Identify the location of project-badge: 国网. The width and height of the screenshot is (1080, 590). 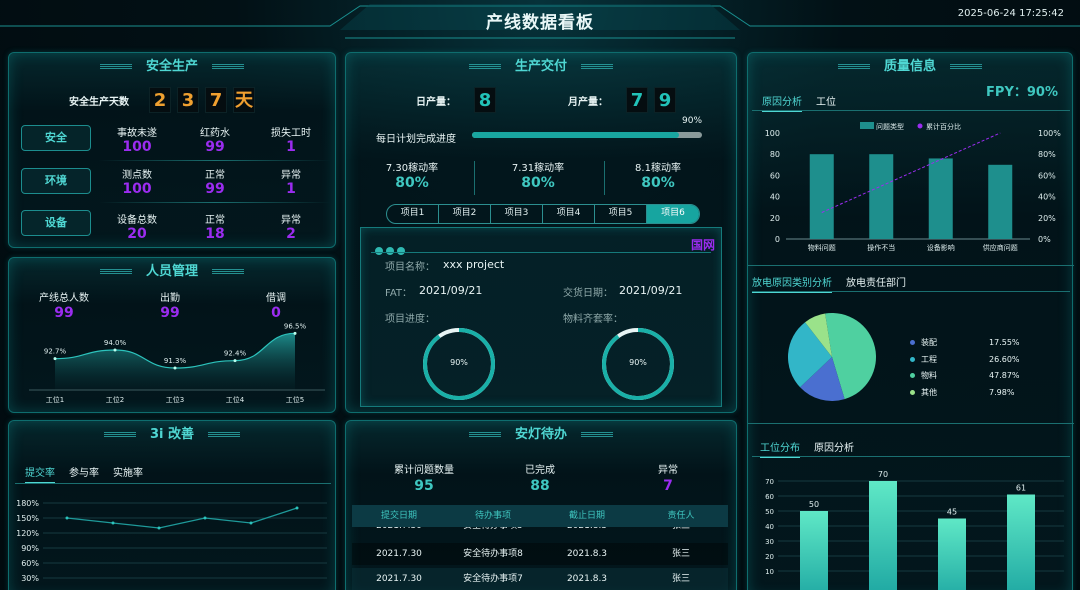
(702, 245).